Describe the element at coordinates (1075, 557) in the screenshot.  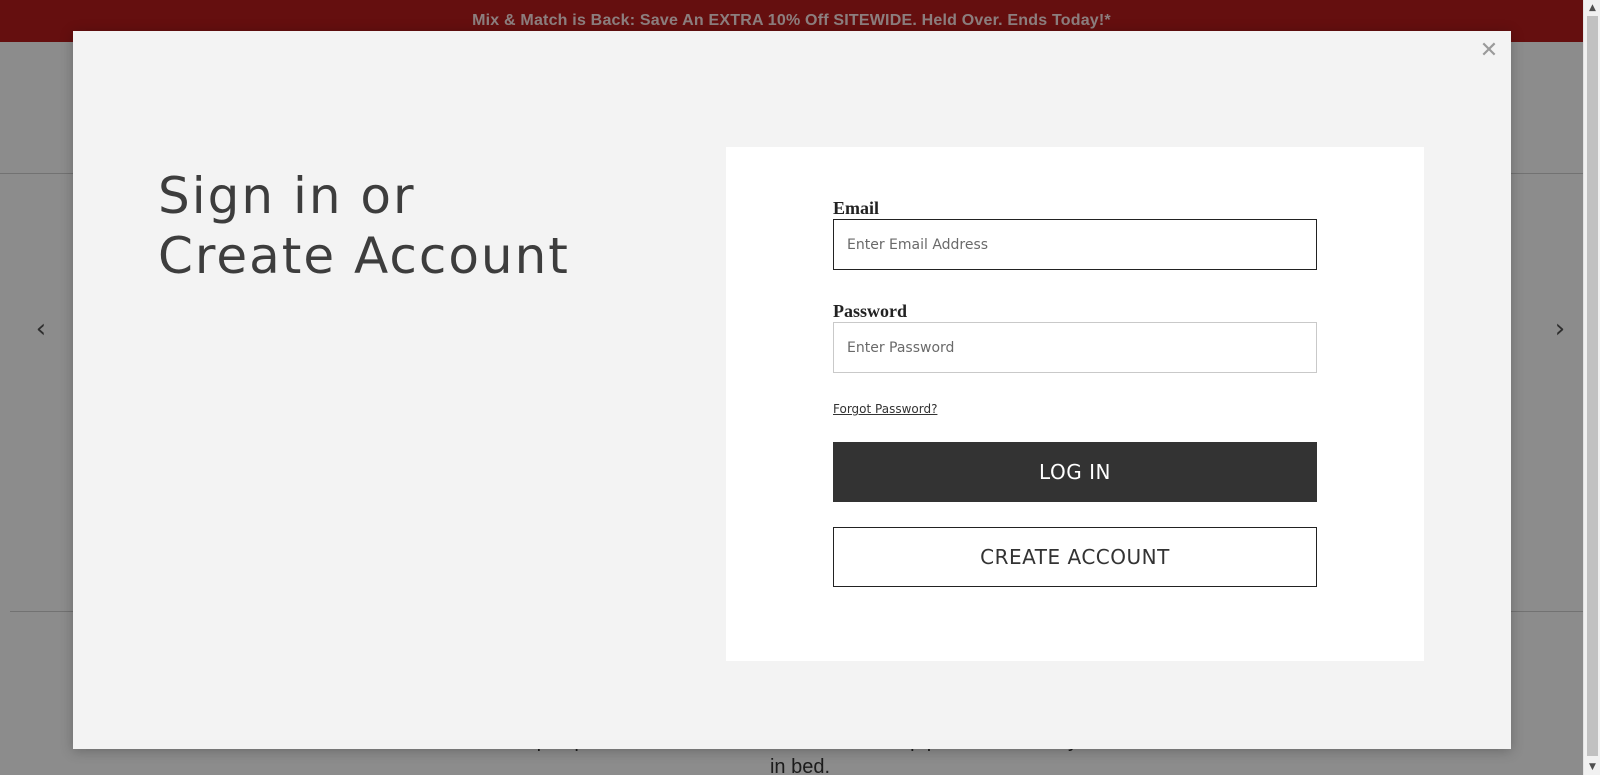
I see `create-account-button: CREATE ACCOUNT` at that location.